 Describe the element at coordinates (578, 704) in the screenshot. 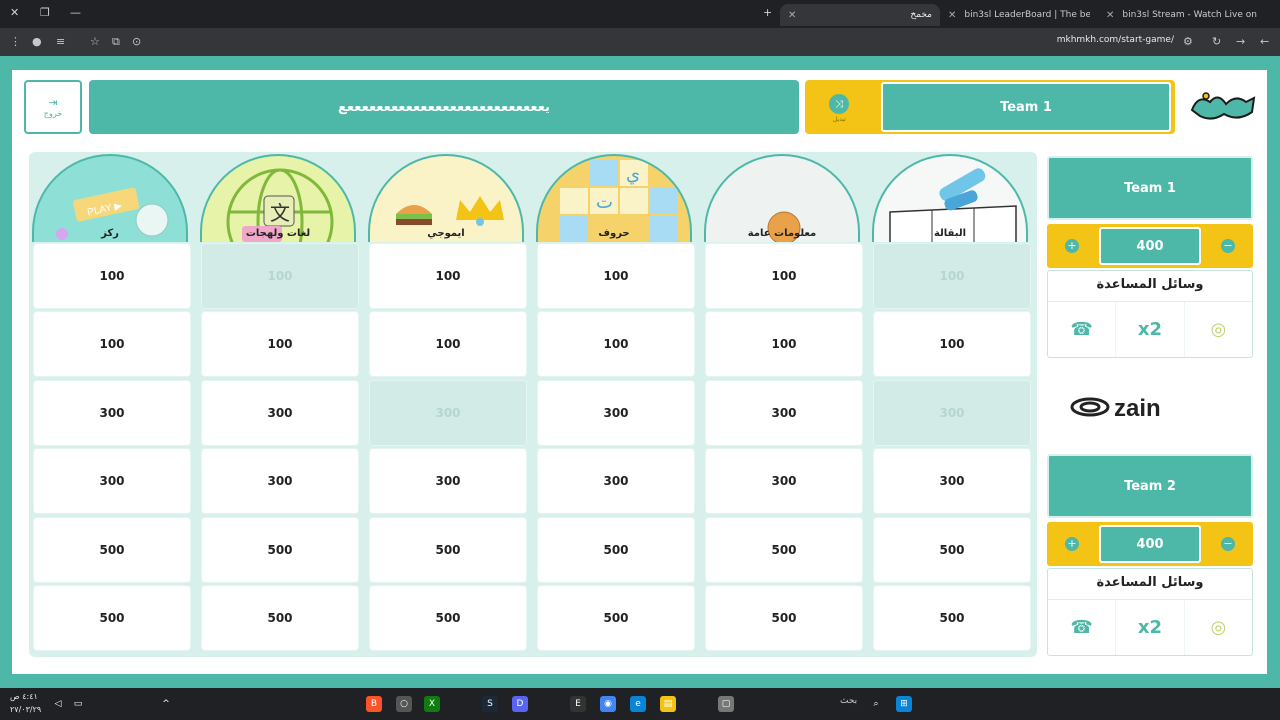

I see `epic-games-icon: E` at that location.